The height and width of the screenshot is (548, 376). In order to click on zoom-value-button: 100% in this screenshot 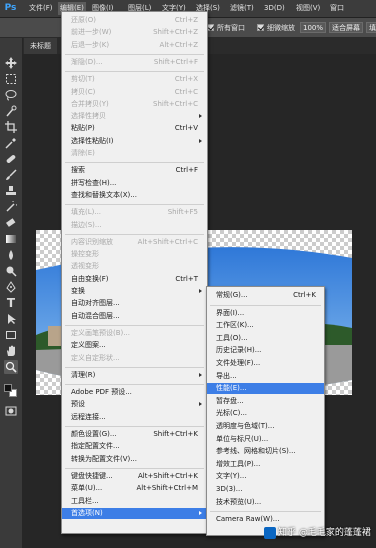, I will do `click(313, 27)`.